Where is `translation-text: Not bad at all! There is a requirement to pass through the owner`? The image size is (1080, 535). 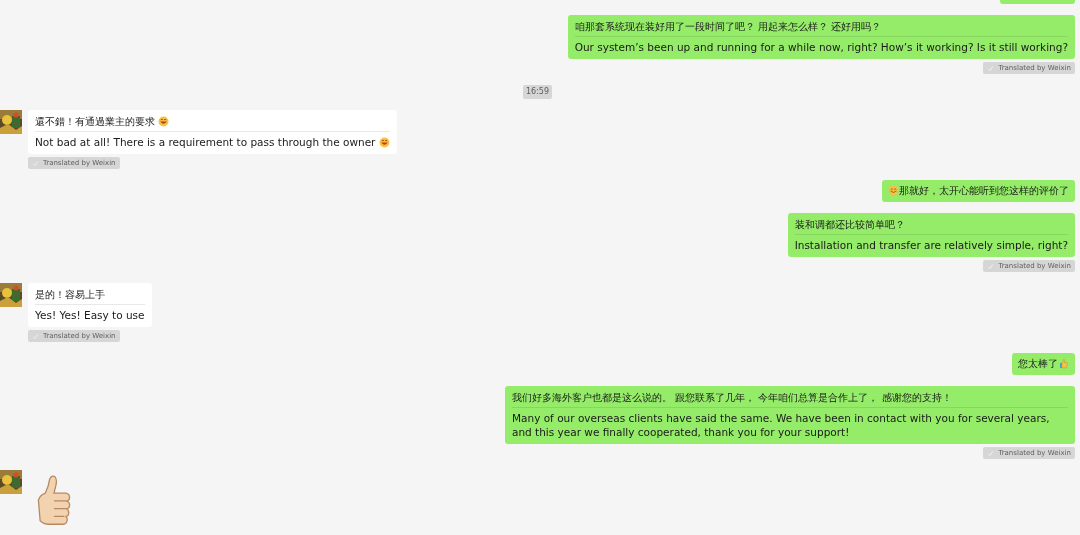
translation-text: Not bad at all! There is a requirement to pass through the owner is located at coordinates (205, 142).